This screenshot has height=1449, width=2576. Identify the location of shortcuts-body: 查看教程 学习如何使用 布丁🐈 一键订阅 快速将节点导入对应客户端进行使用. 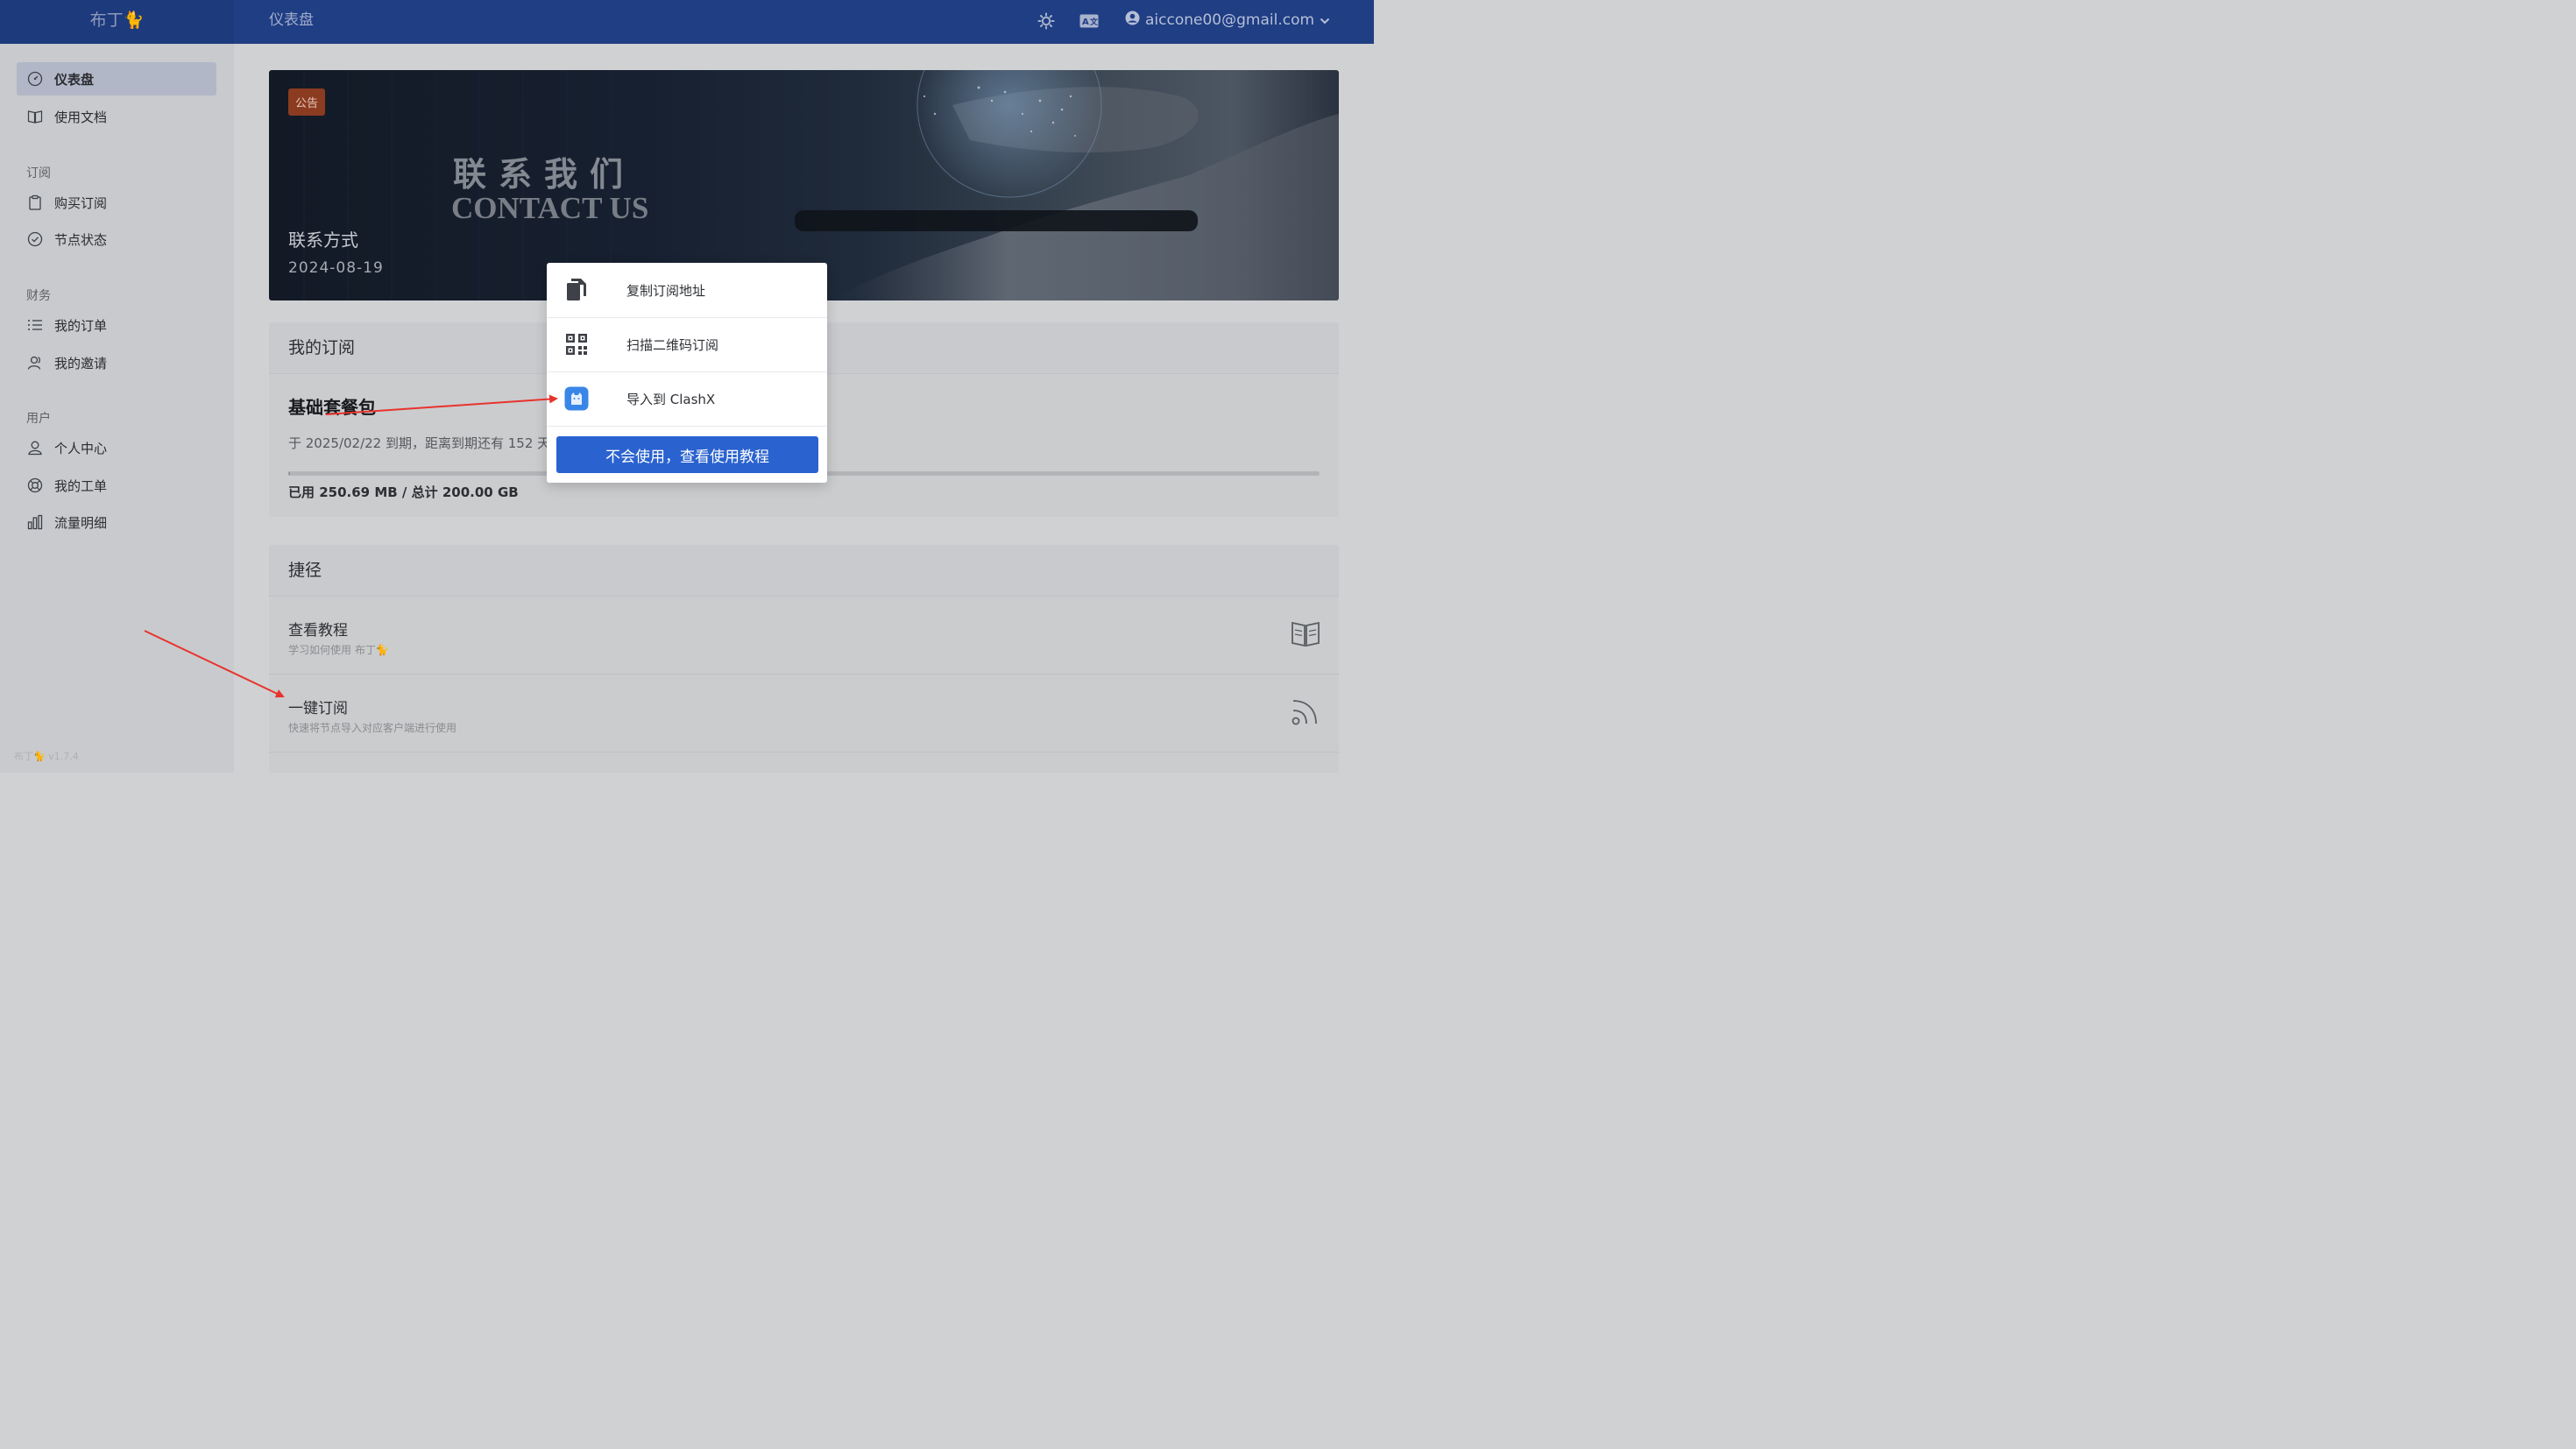
(804, 685).